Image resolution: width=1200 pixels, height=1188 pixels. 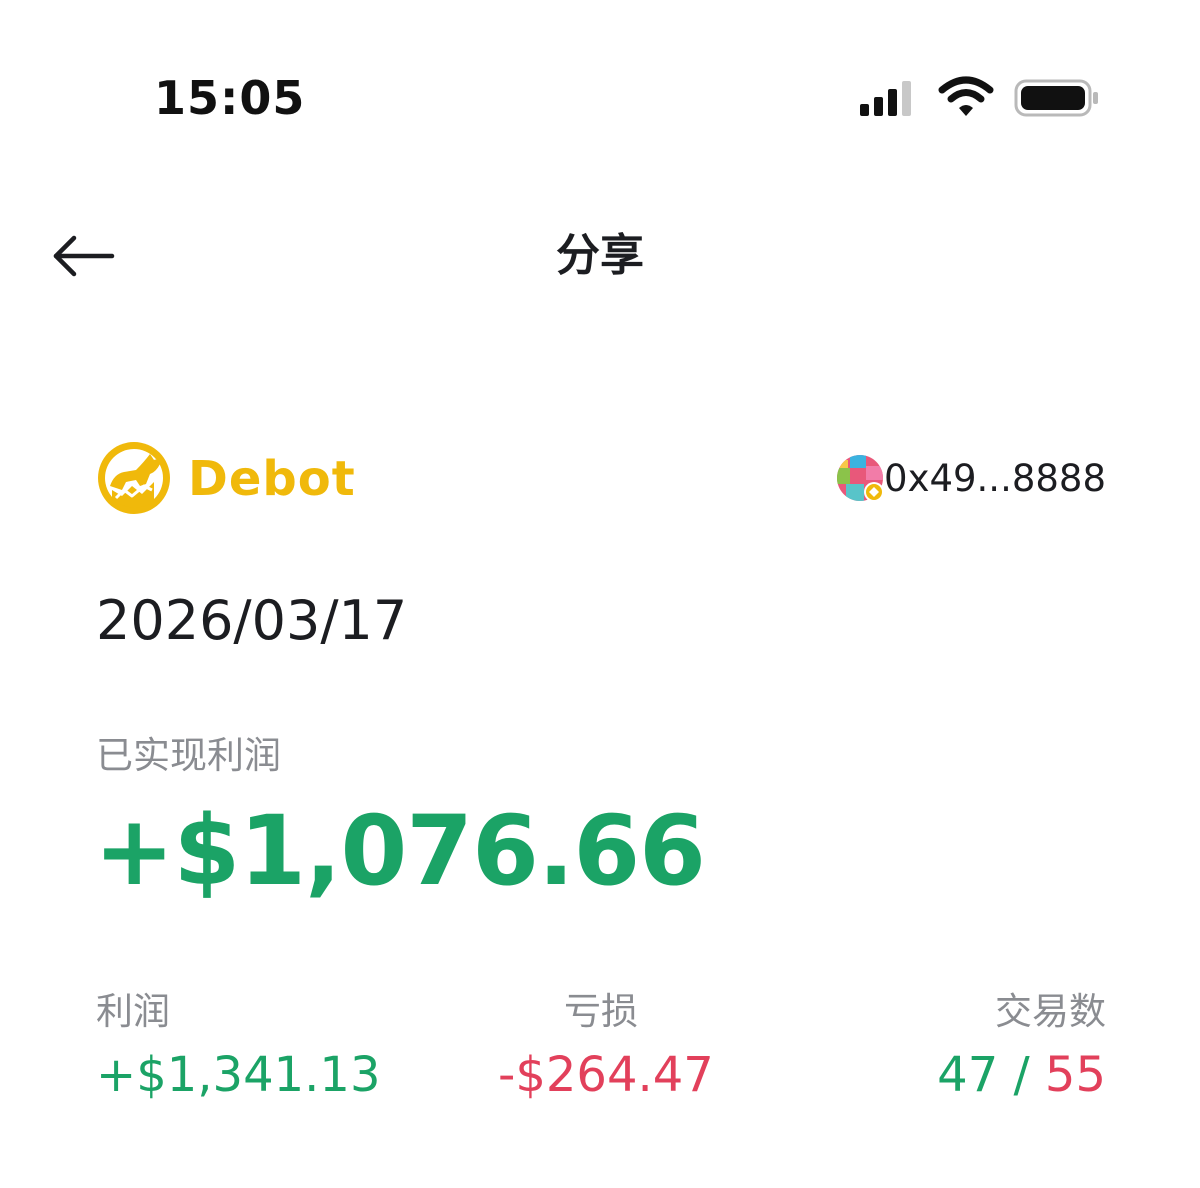 I want to click on realized-profit-value: +$1,076.66, so click(x=400, y=851).